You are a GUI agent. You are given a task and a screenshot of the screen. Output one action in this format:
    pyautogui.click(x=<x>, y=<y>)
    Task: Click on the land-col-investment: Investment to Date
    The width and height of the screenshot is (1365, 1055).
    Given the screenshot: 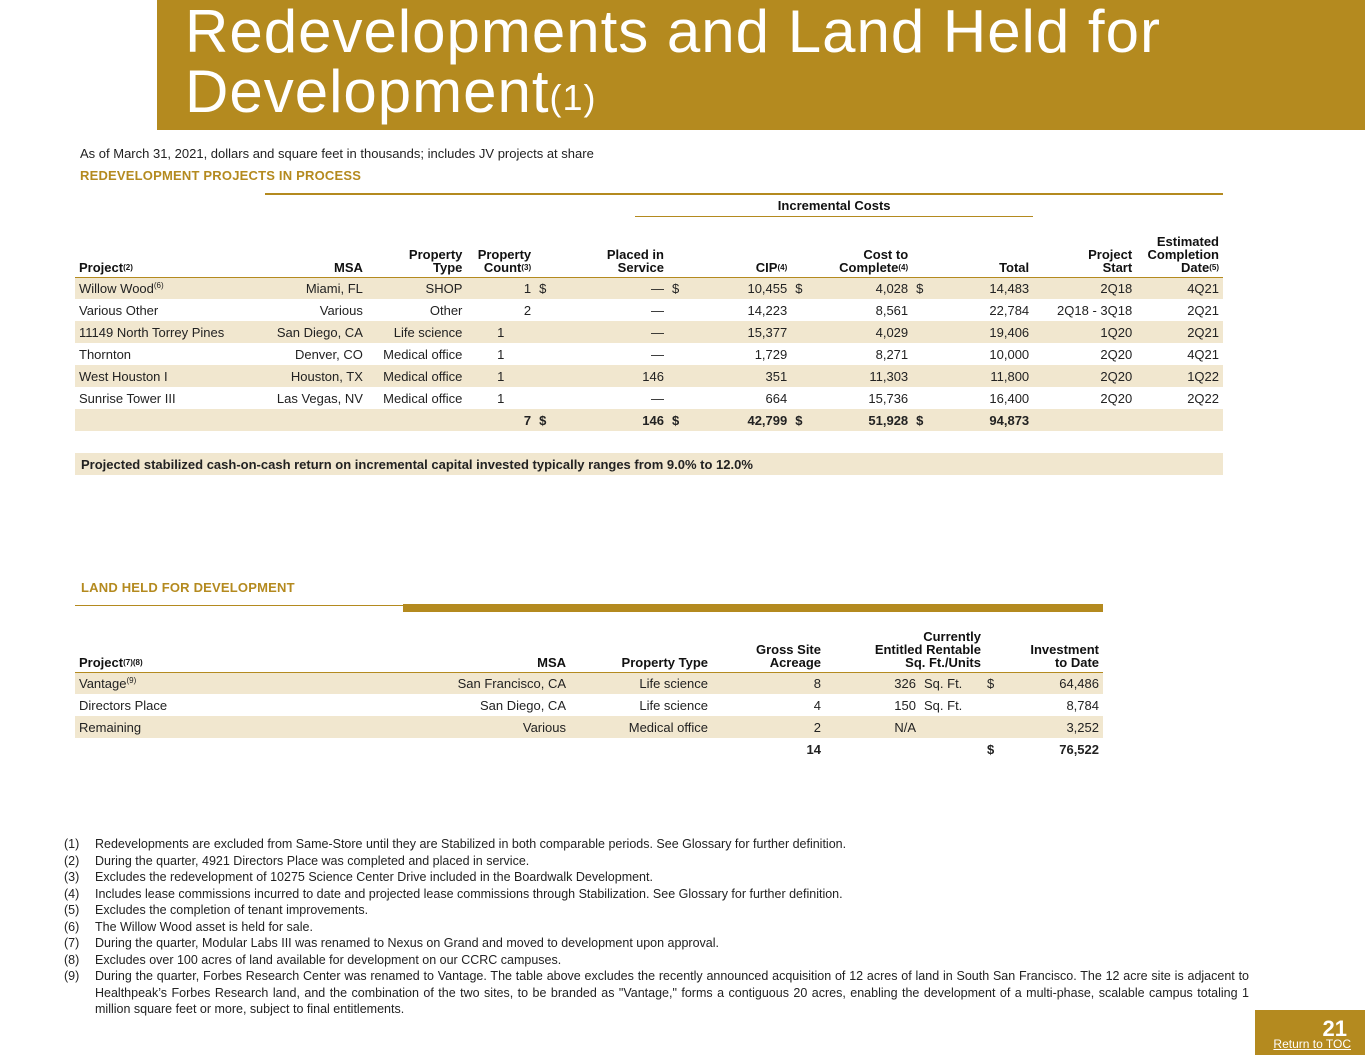 What is the action you would take?
    pyautogui.click(x=1043, y=643)
    